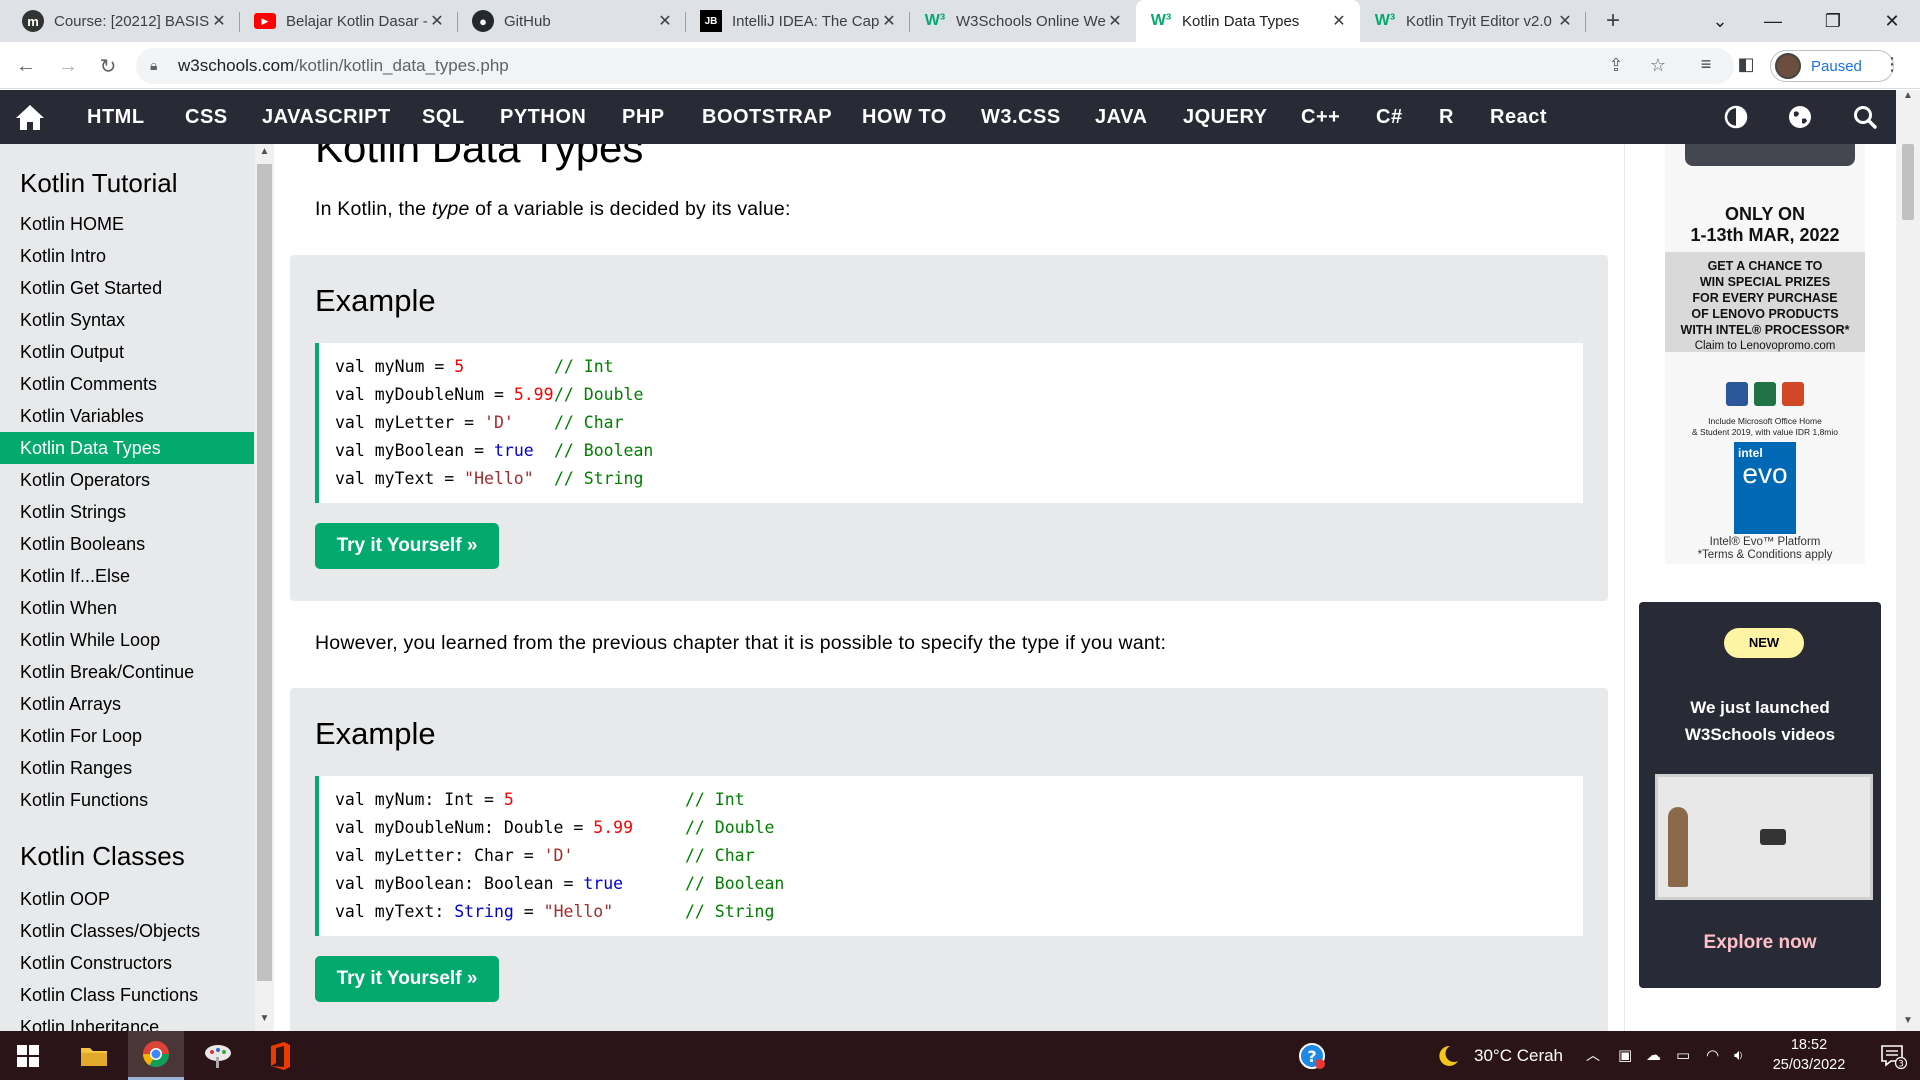 The height and width of the screenshot is (1080, 1920). I want to click on nav-w3css: W3.CSS, so click(1021, 117).